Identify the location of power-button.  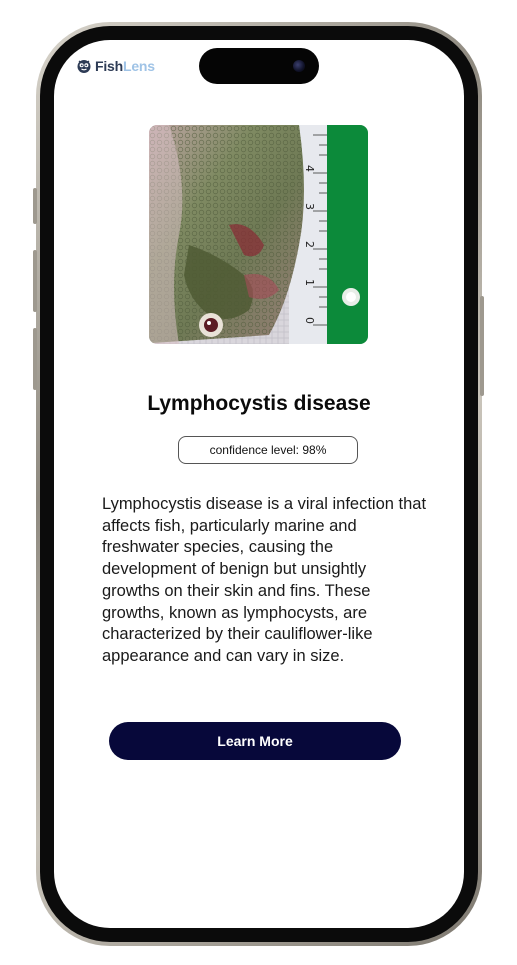
(482, 346).